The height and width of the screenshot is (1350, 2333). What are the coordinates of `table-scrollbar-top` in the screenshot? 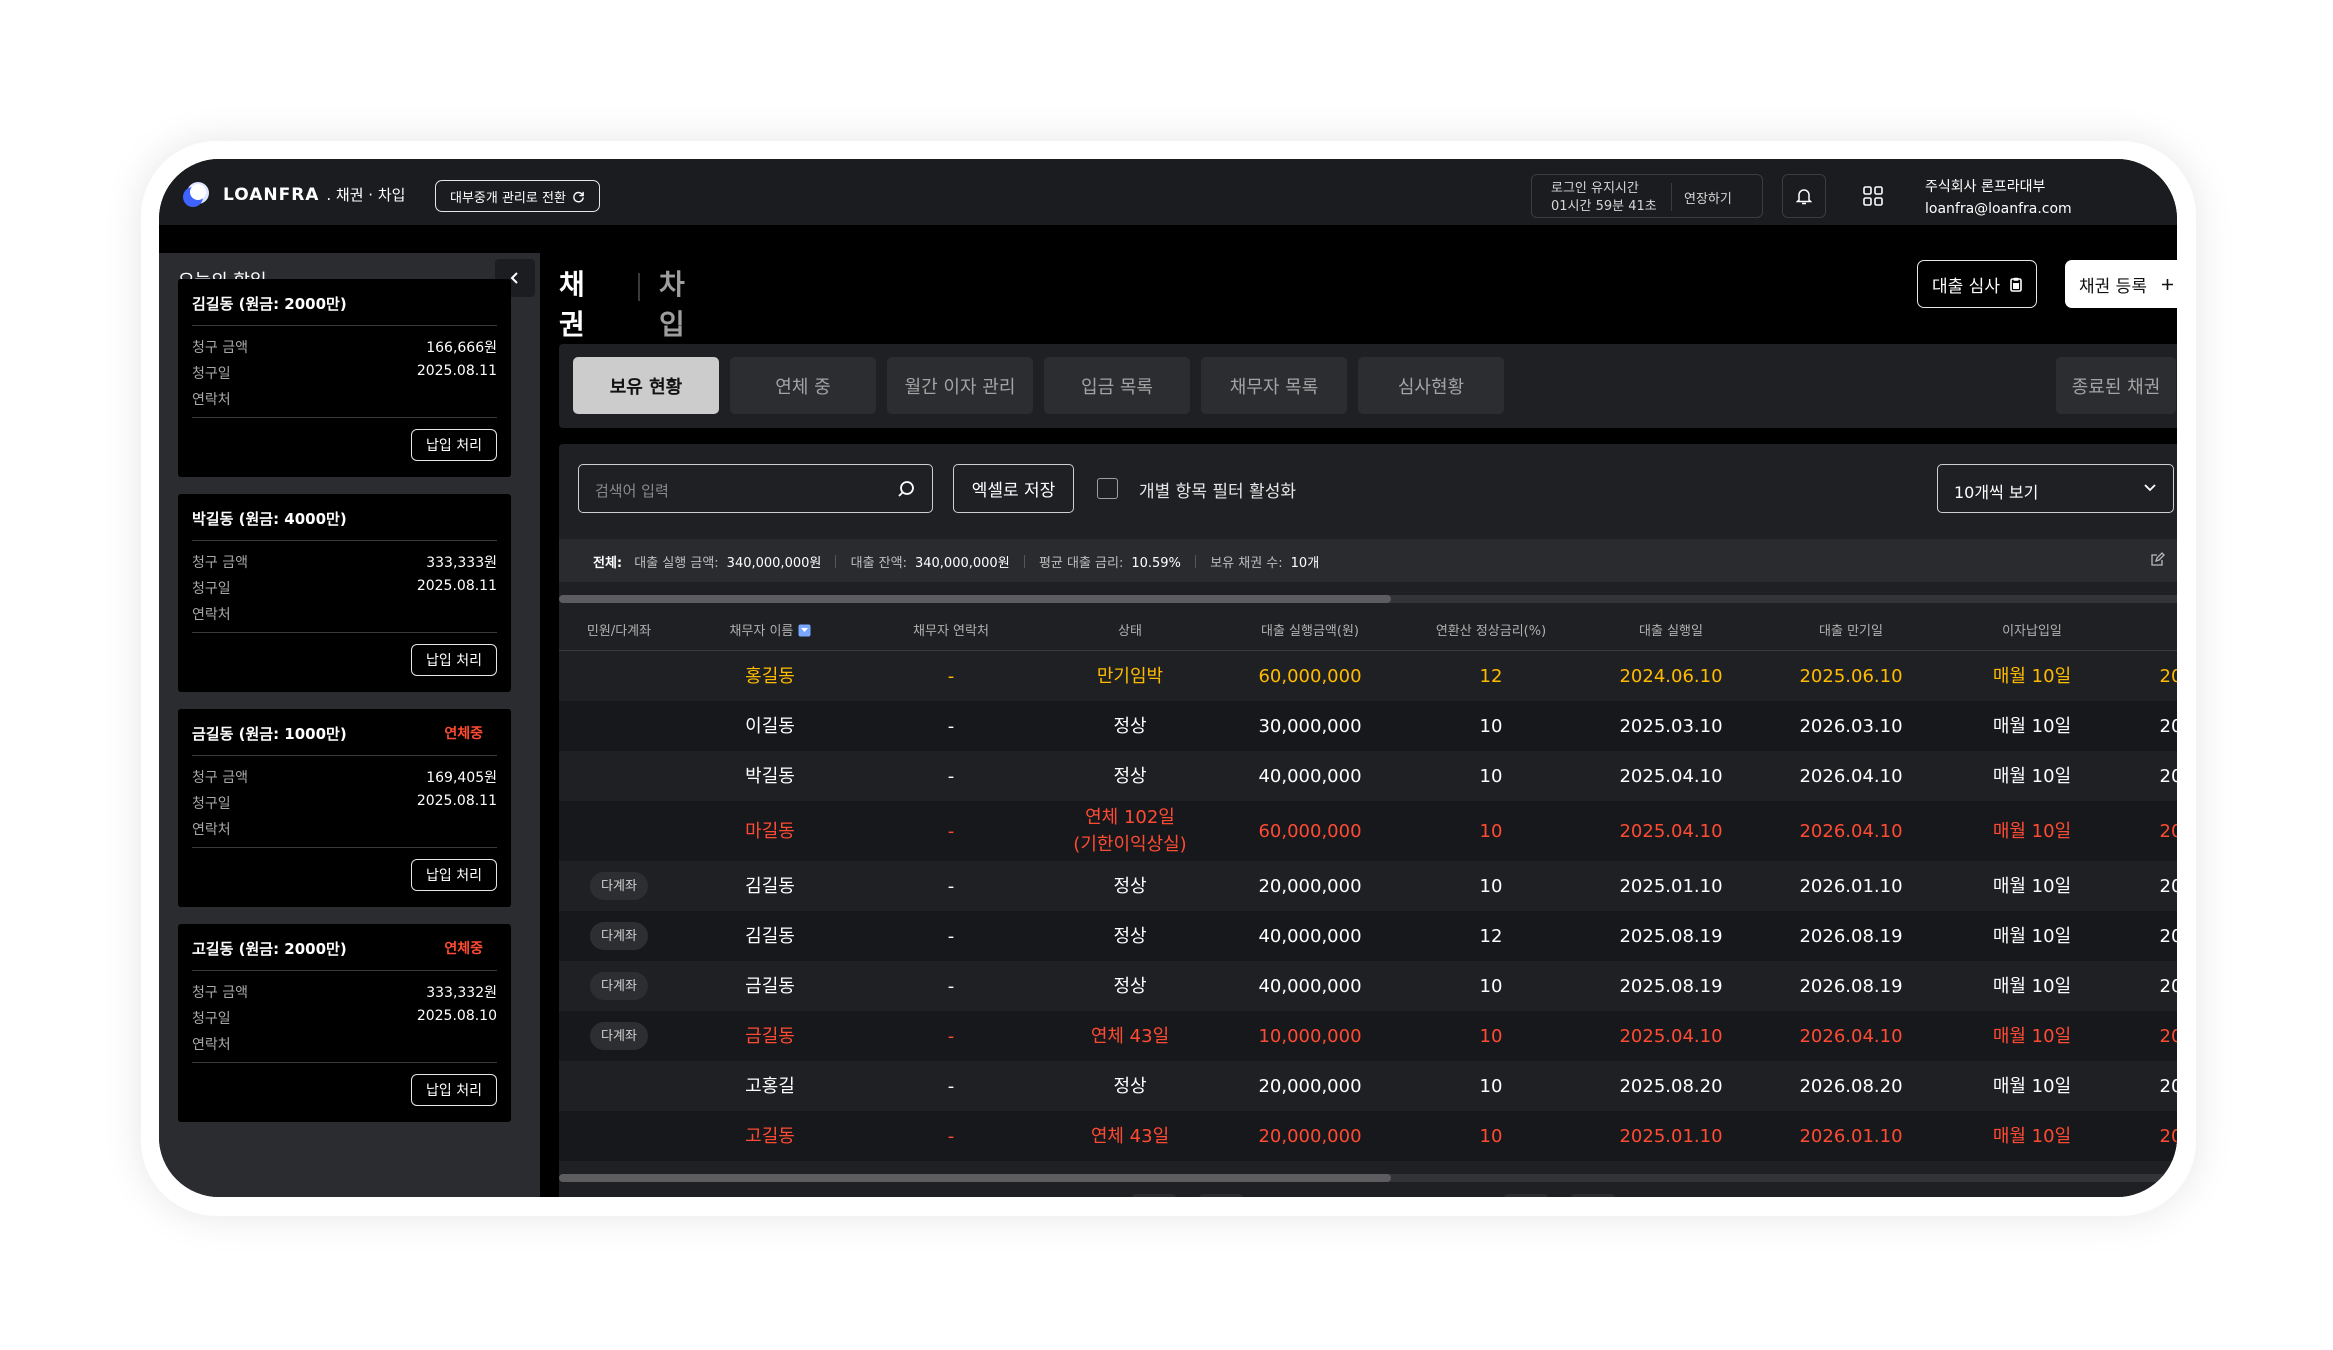 It's located at (1368, 599).